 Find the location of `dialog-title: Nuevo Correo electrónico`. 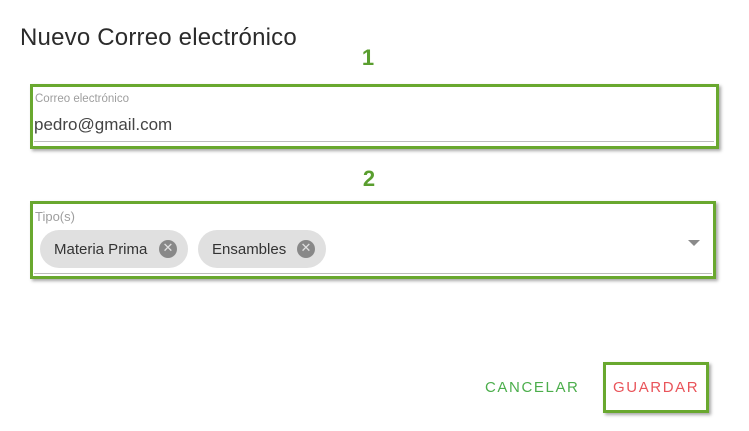

dialog-title: Nuevo Correo electrónico is located at coordinates (158, 37).